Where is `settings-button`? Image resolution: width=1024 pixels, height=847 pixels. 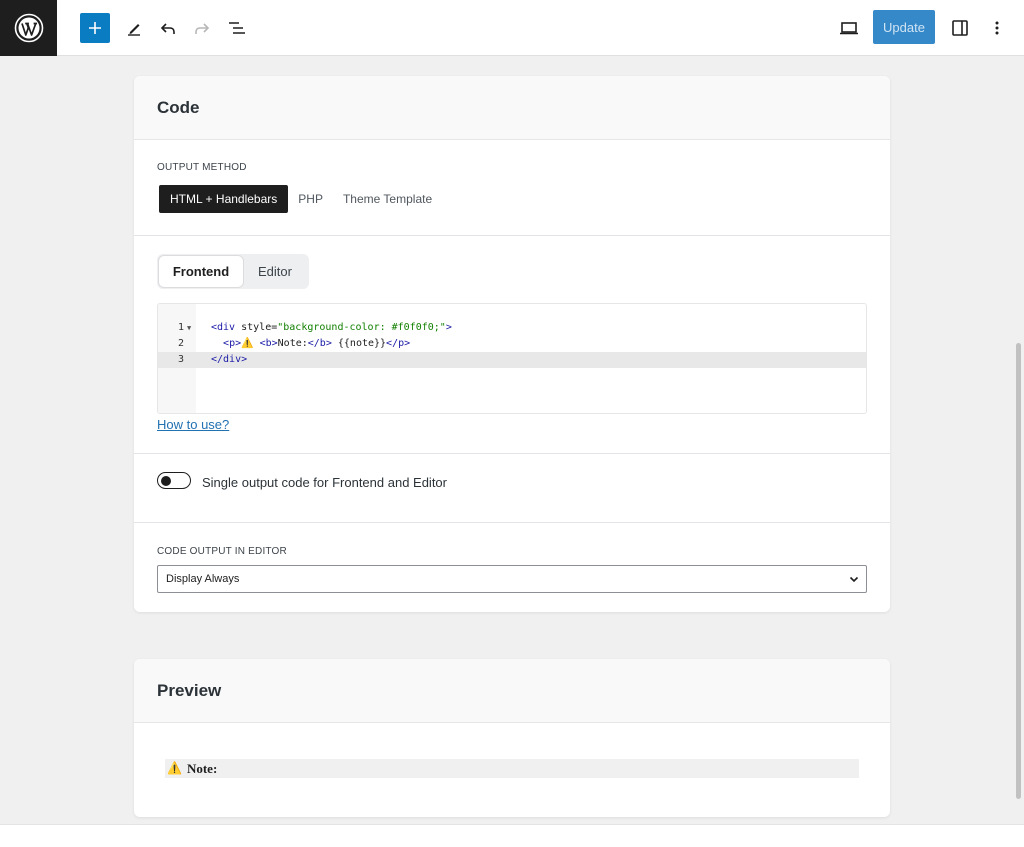 settings-button is located at coordinates (960, 28).